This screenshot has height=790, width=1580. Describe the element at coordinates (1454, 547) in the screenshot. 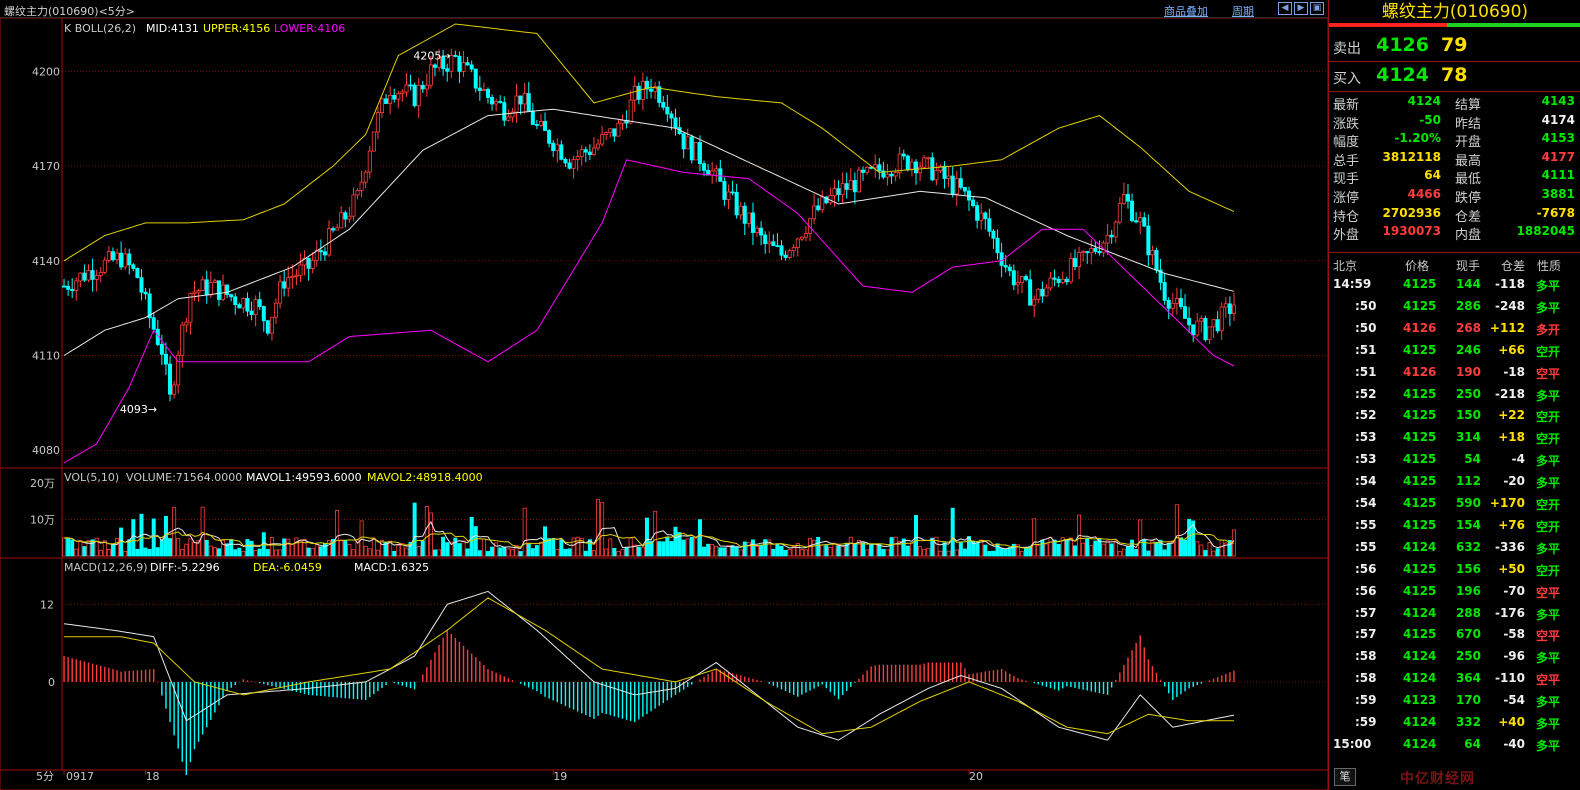

I see `tick-row: :55 4124 632 -336 多平` at that location.